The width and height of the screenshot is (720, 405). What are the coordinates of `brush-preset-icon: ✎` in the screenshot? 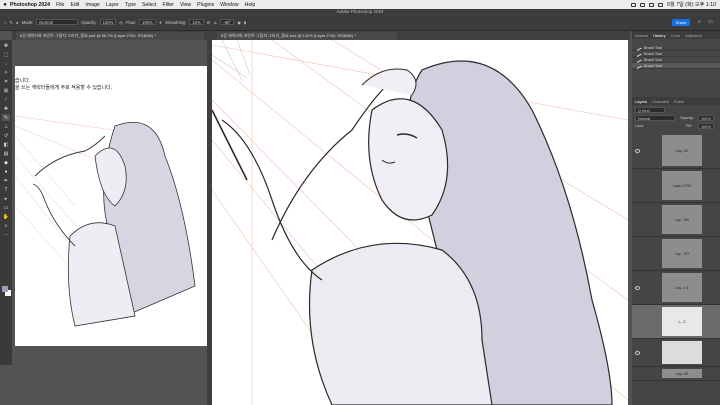 It's located at (12, 22).